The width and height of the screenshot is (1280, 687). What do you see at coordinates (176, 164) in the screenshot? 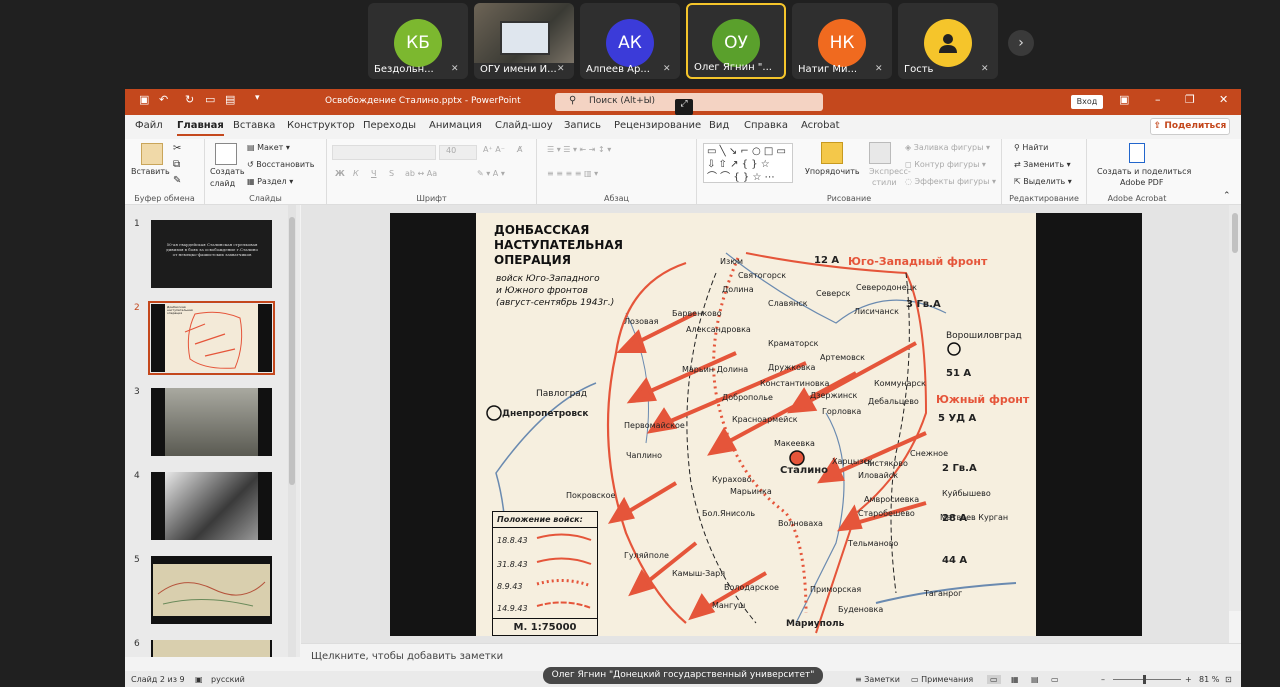
I see `copy-icon: ⧉` at bounding box center [176, 164].